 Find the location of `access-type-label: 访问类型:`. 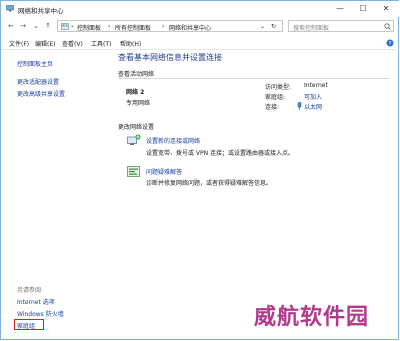

access-type-label: 访问类型: is located at coordinates (278, 87).